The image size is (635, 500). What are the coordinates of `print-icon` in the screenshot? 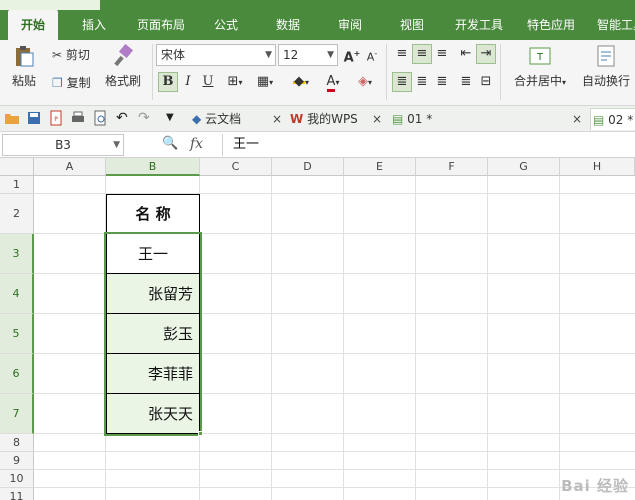 It's located at (78, 118).